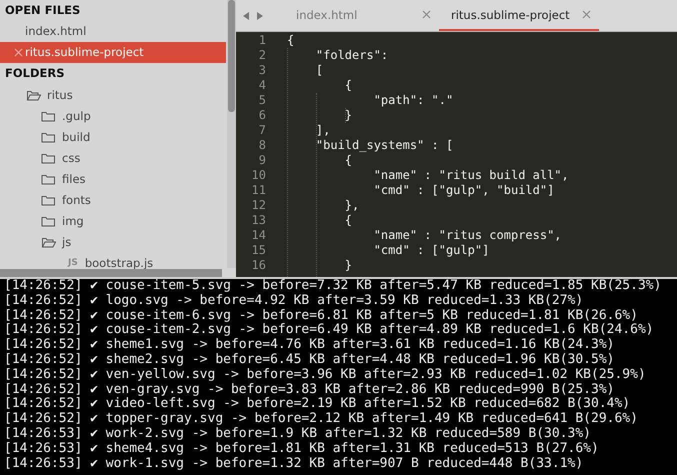  Describe the element at coordinates (319, 70) in the screenshot. I see `code-line: [` at that location.